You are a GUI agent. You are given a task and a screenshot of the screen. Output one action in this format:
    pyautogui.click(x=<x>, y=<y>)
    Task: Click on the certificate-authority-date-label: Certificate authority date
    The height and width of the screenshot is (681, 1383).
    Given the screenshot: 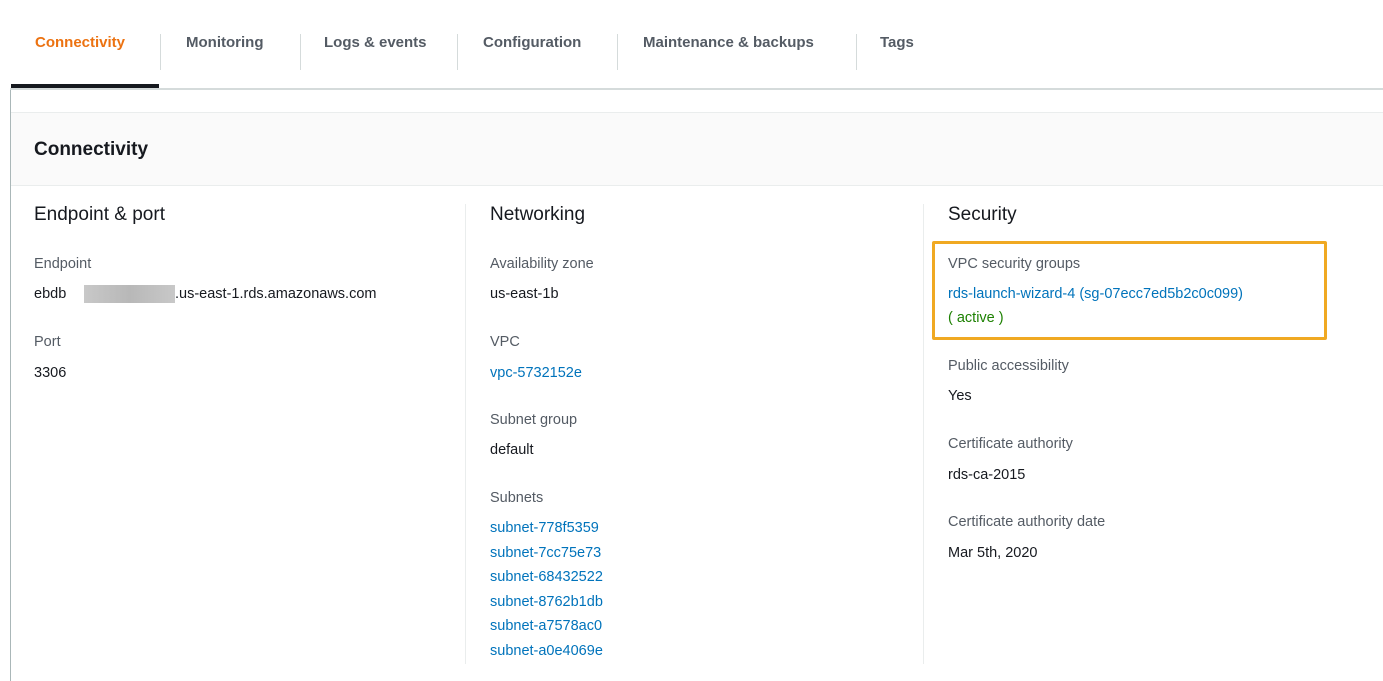 What is the action you would take?
    pyautogui.click(x=1027, y=522)
    